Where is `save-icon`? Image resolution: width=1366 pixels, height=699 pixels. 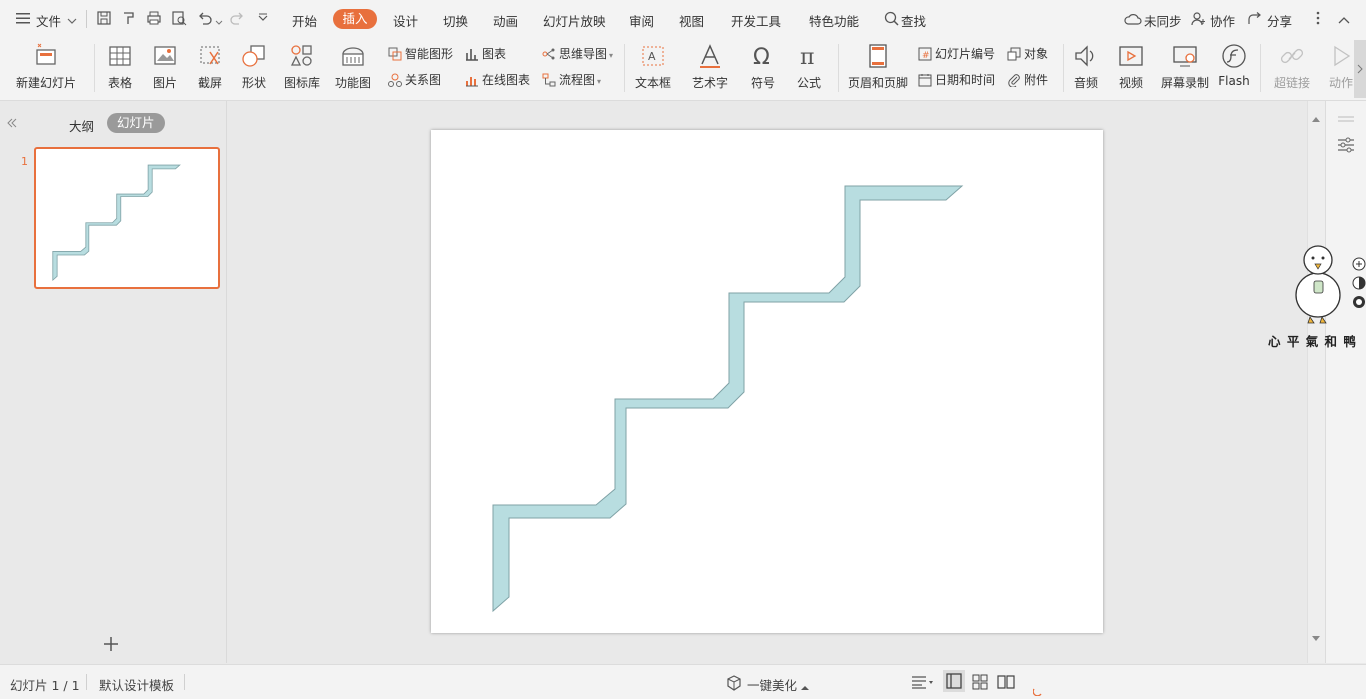
save-icon is located at coordinates (104, 18).